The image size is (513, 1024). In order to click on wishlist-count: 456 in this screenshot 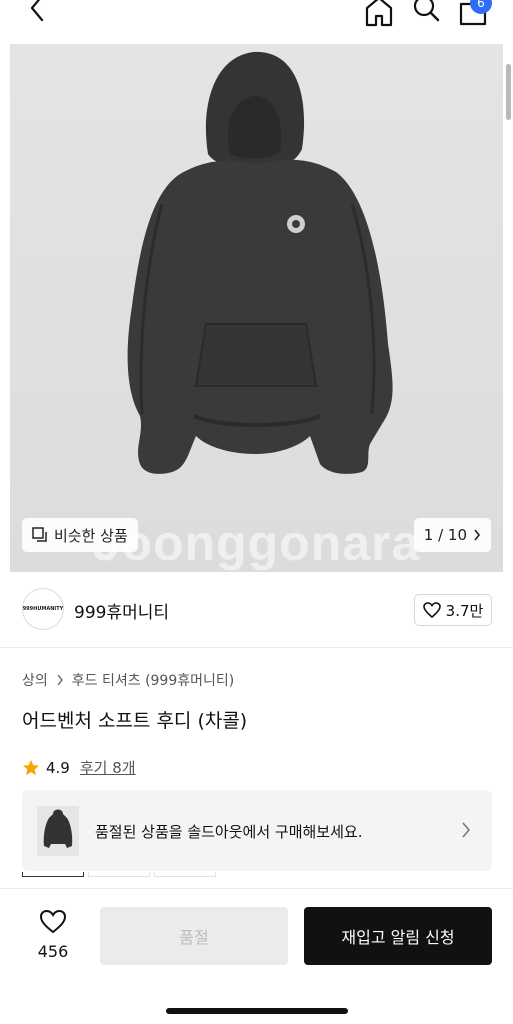, I will do `click(53, 951)`.